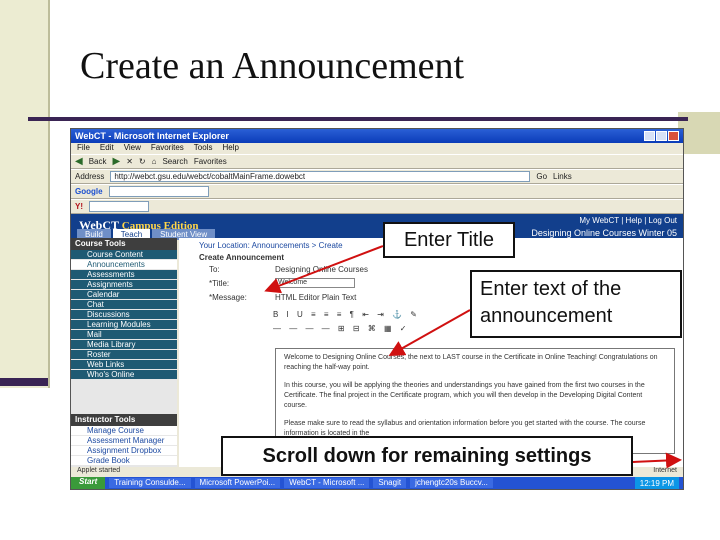  I want to click on google-label: Google, so click(89, 191).